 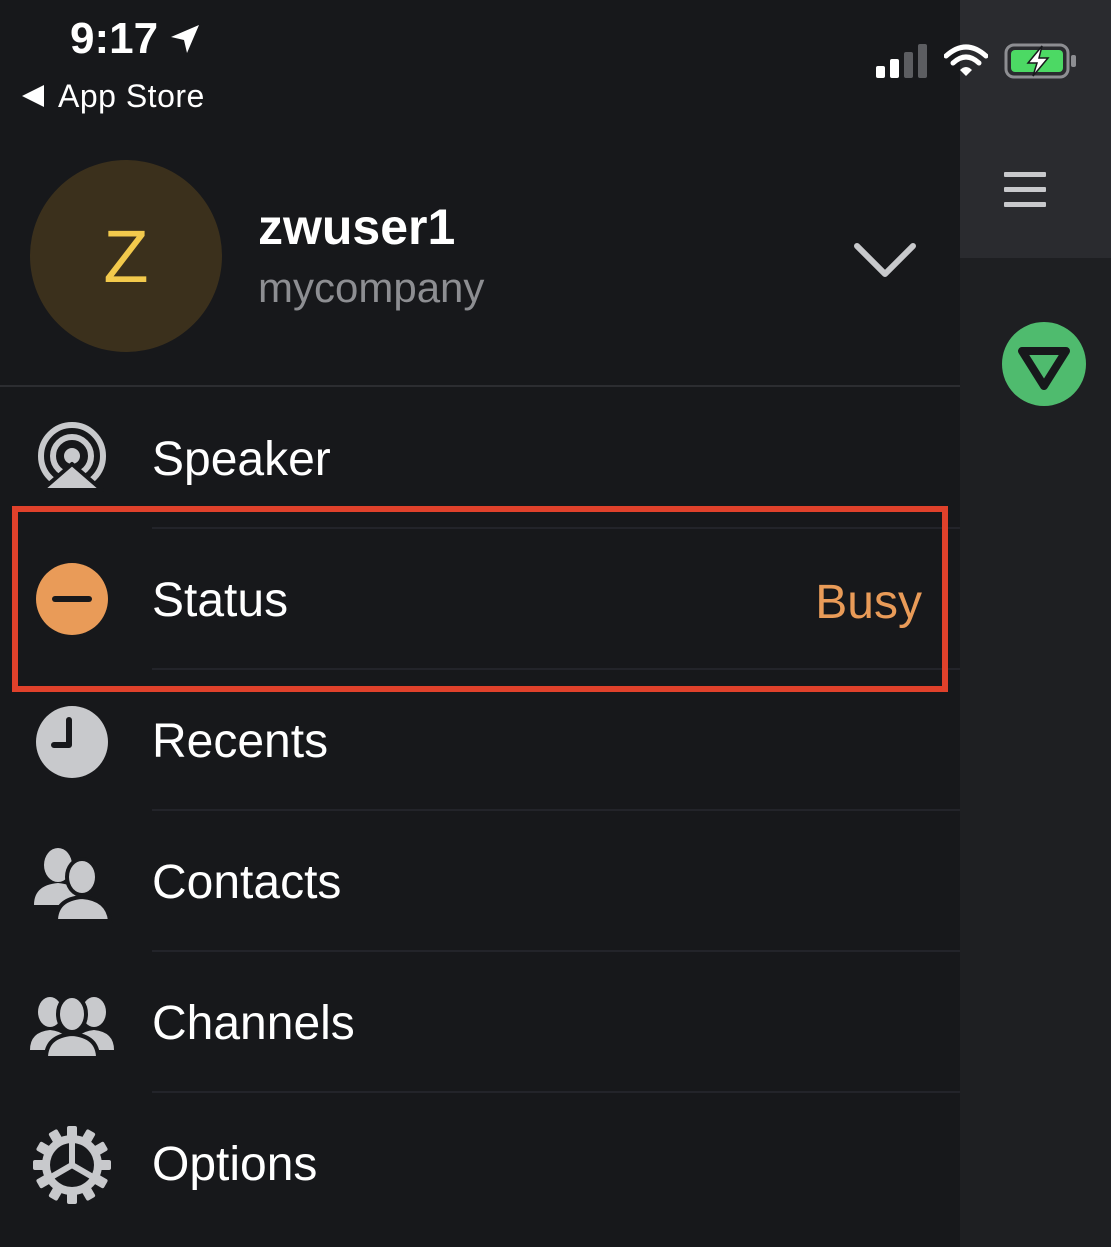 I want to click on avatar: Z, so click(x=126, y=256).